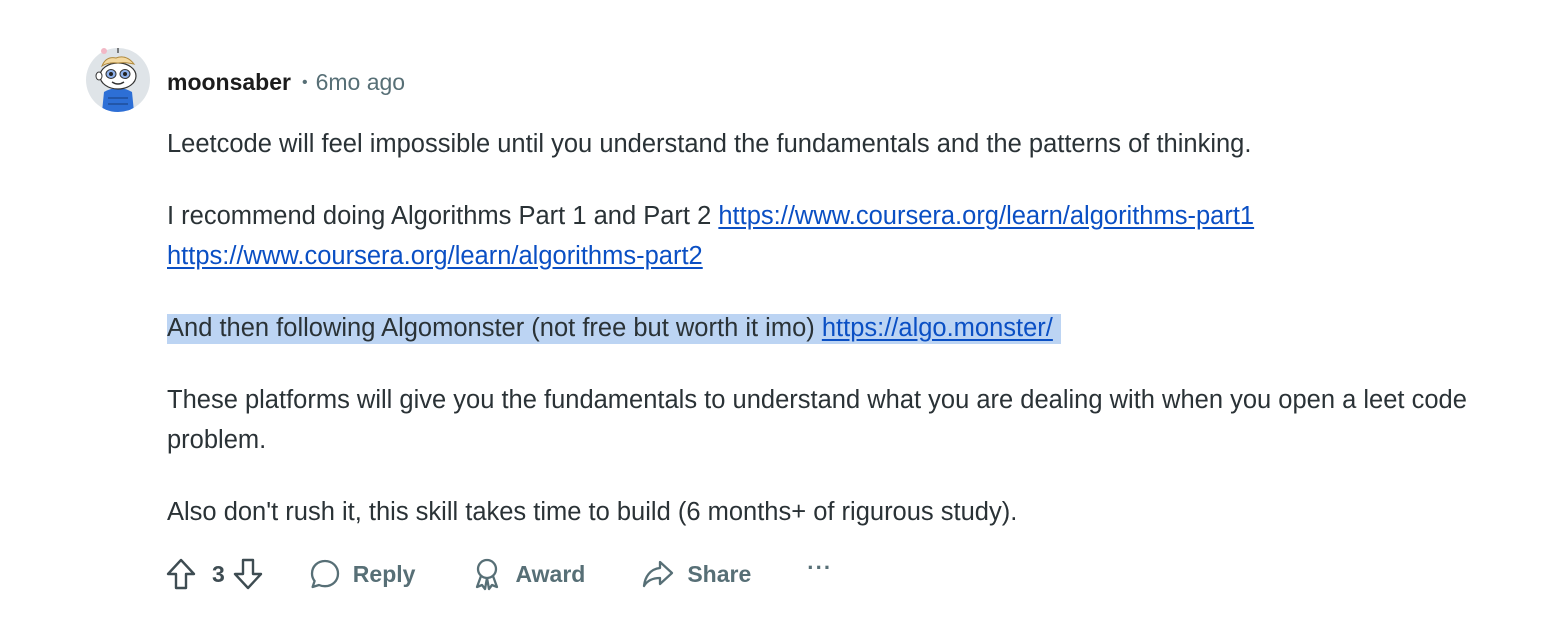 This screenshot has height=618, width=1560. I want to click on award-ribbon-icon, so click(487, 574).